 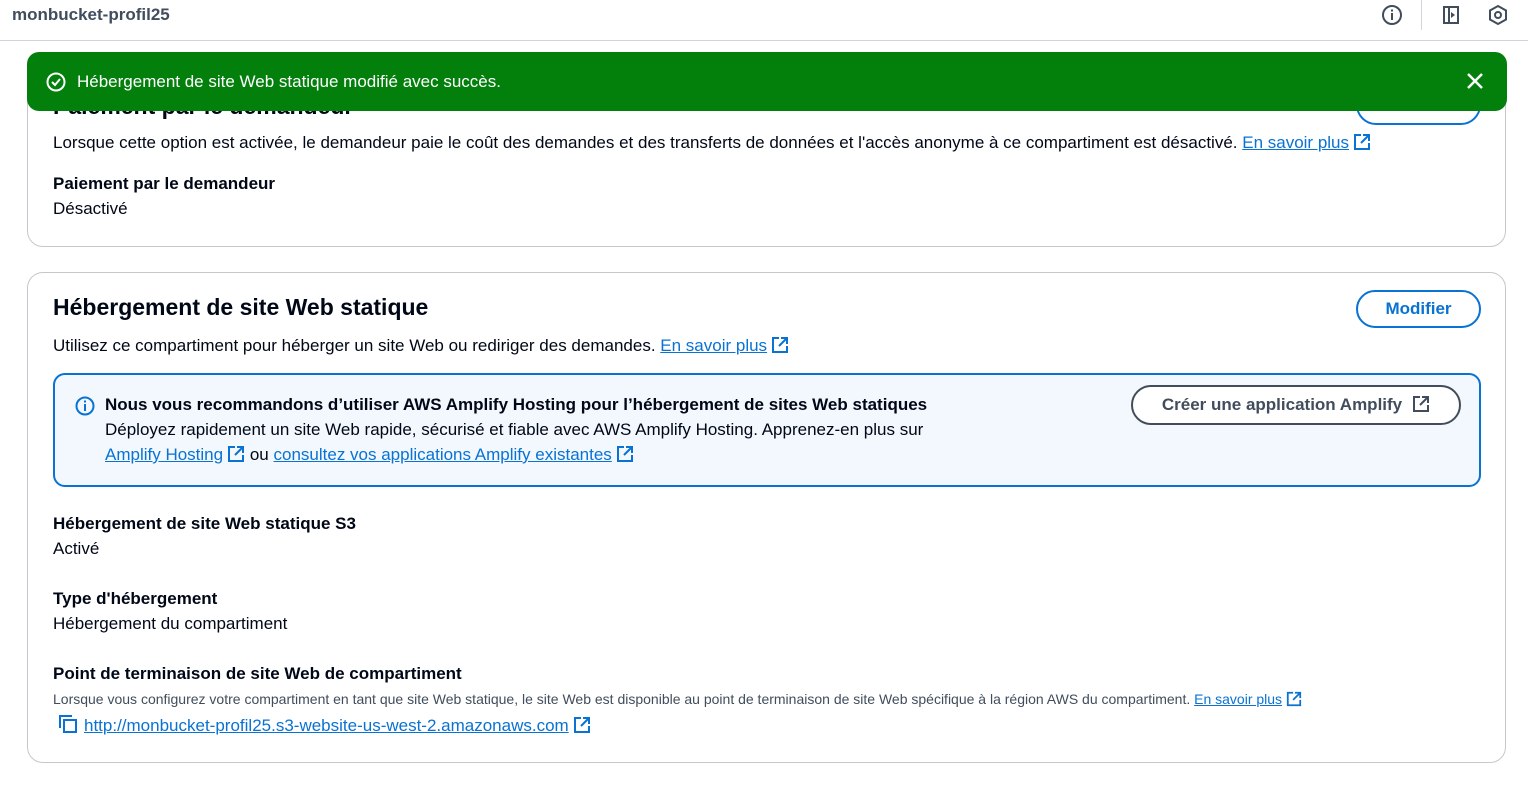 What do you see at coordinates (56, 84) in the screenshot?
I see `success-check-icon` at bounding box center [56, 84].